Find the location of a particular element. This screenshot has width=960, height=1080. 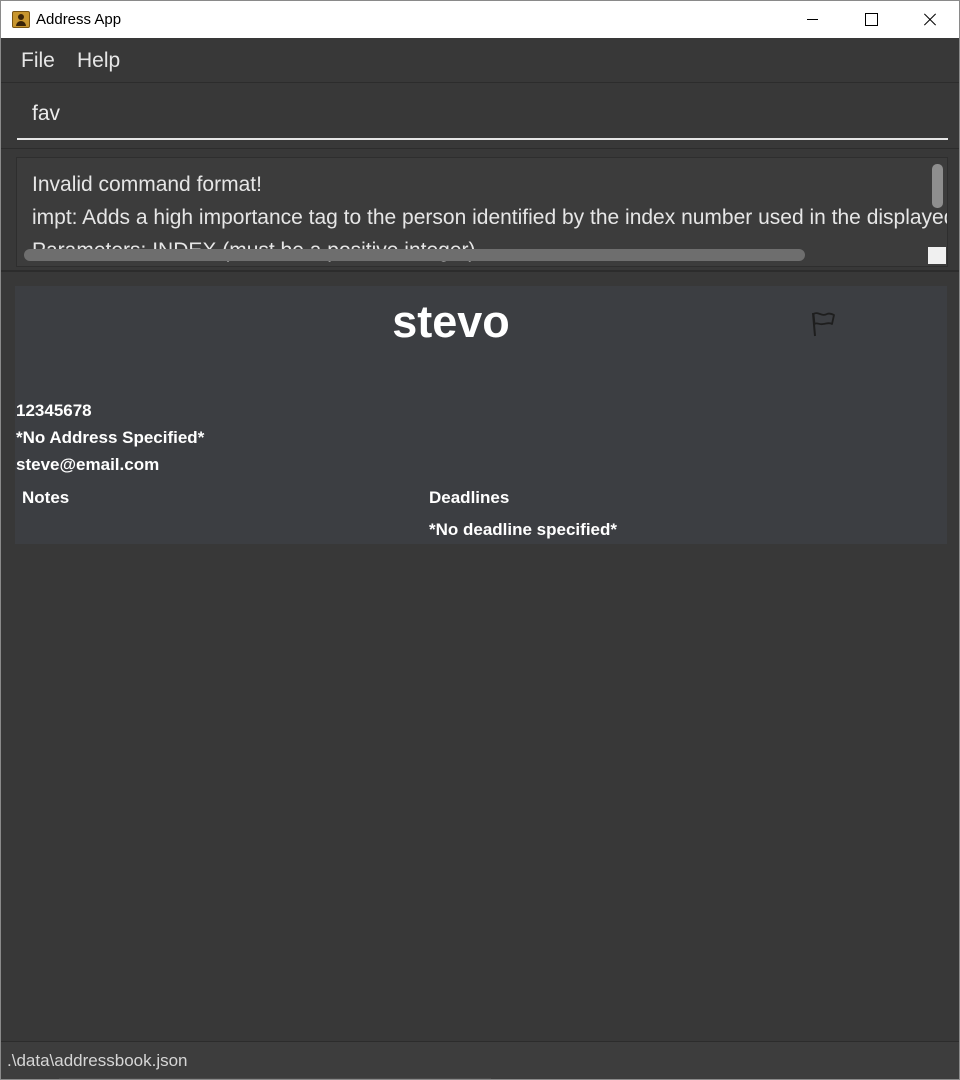

person-name: stevo is located at coordinates (451, 321).